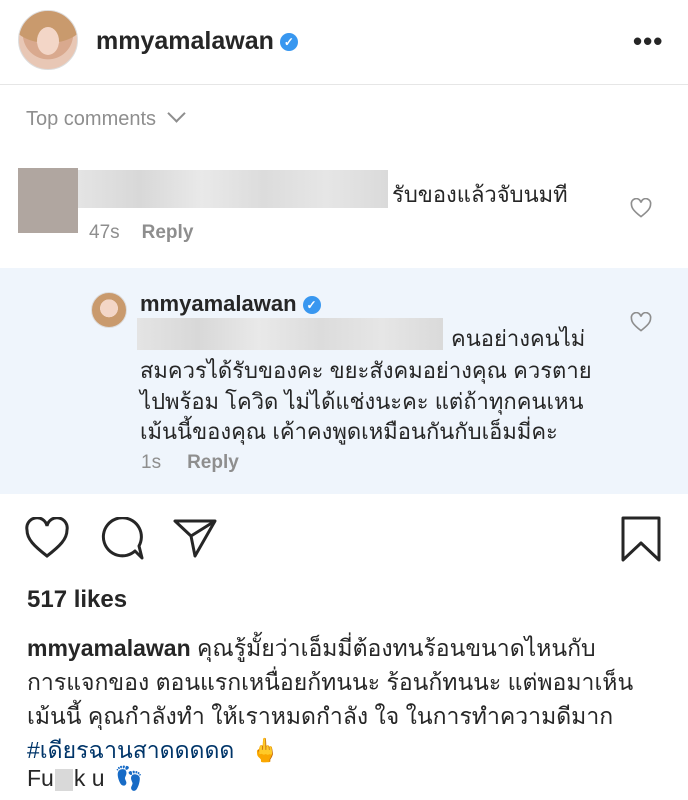 The width and height of the screenshot is (688, 800). Describe the element at coordinates (344, 42) in the screenshot. I see `post-header: mmyamalawan ✓ •••` at that location.